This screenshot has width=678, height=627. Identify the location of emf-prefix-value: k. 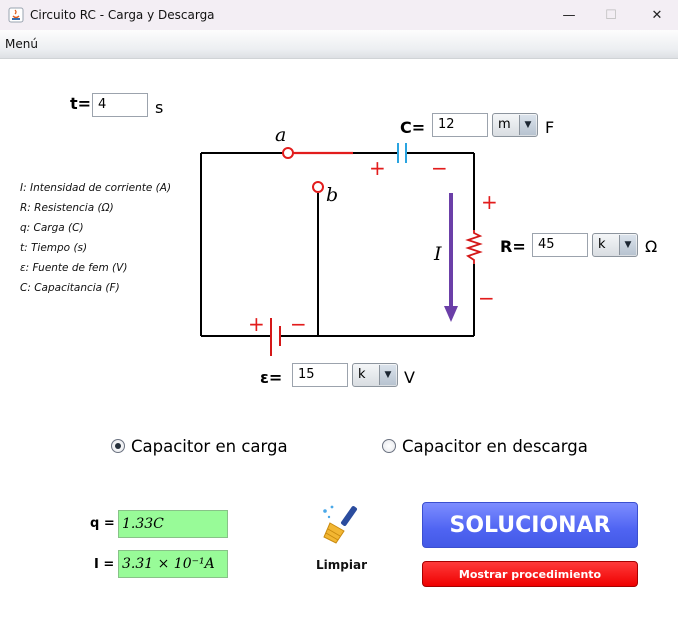
(362, 374).